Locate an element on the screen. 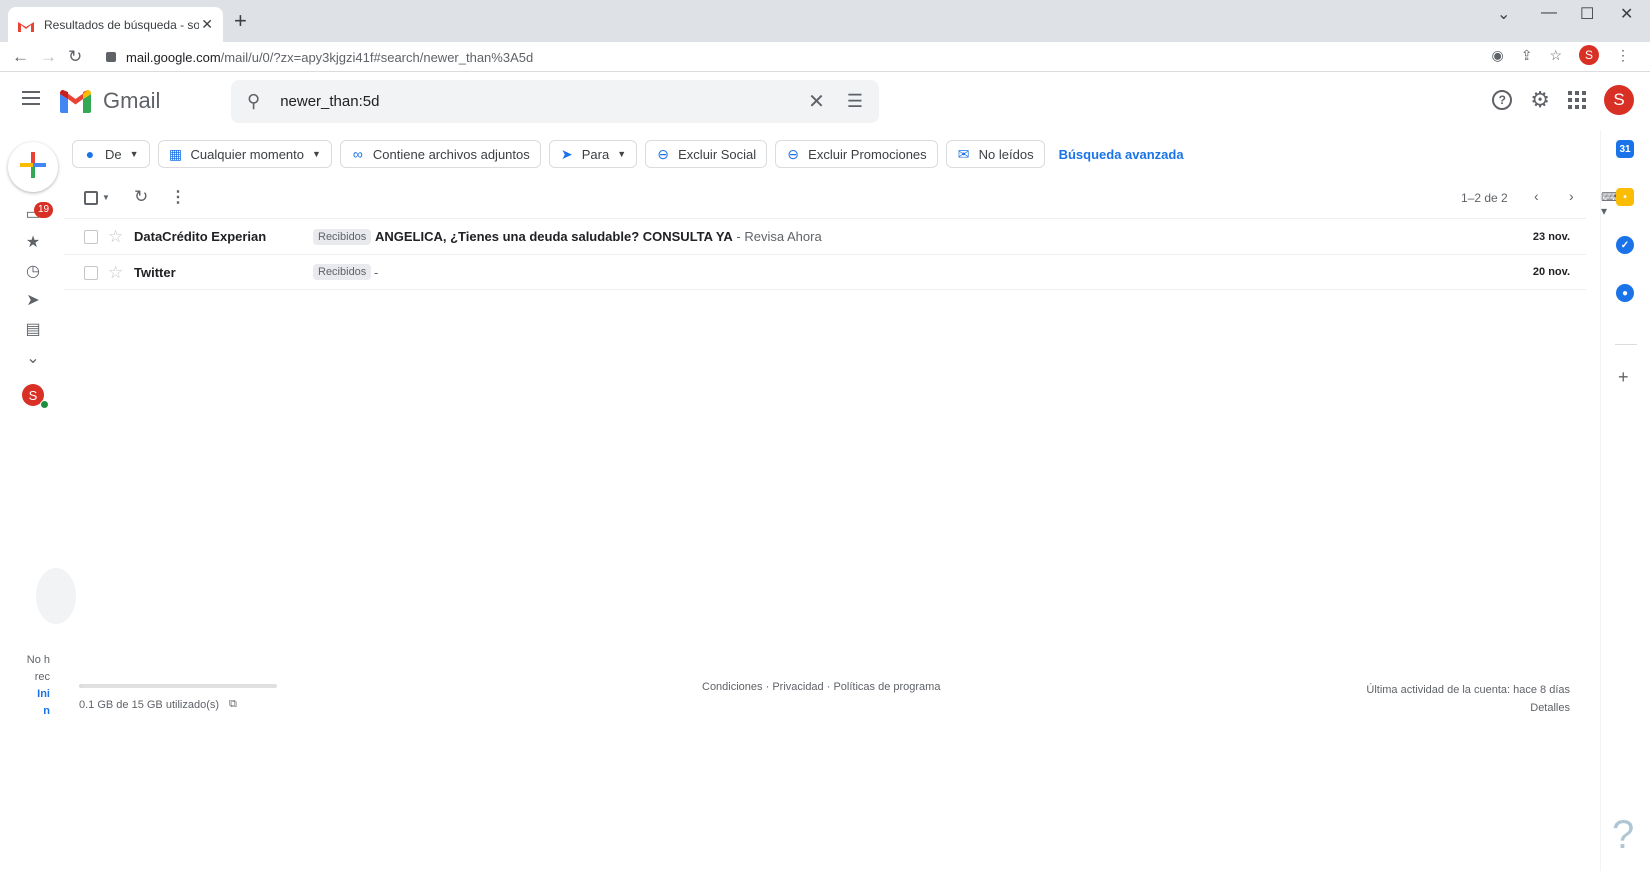  chip-label: De is located at coordinates (113, 154).